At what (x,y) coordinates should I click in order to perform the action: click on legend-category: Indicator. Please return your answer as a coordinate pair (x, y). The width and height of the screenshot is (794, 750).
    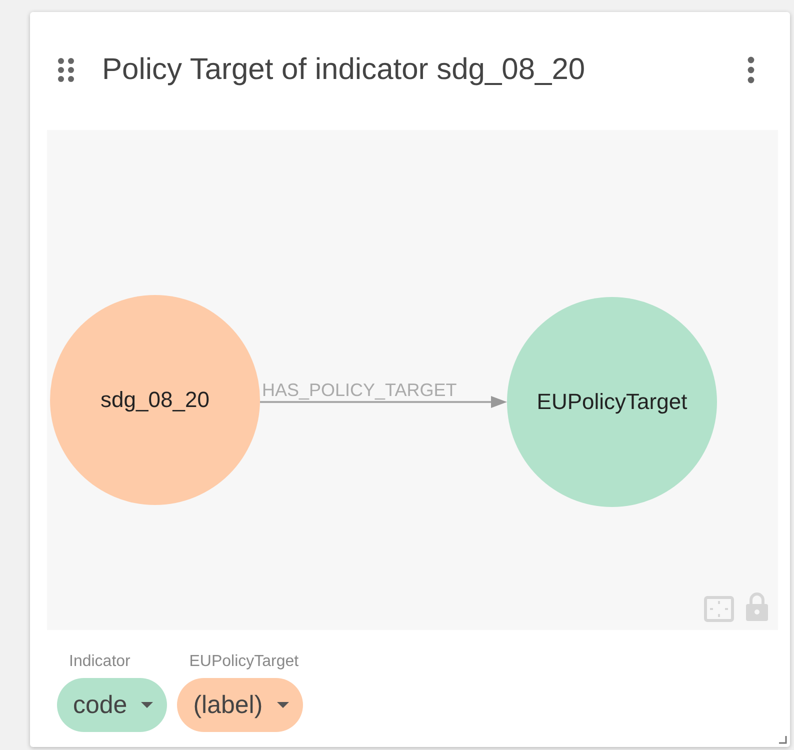
    Looking at the image, I should click on (100, 662).